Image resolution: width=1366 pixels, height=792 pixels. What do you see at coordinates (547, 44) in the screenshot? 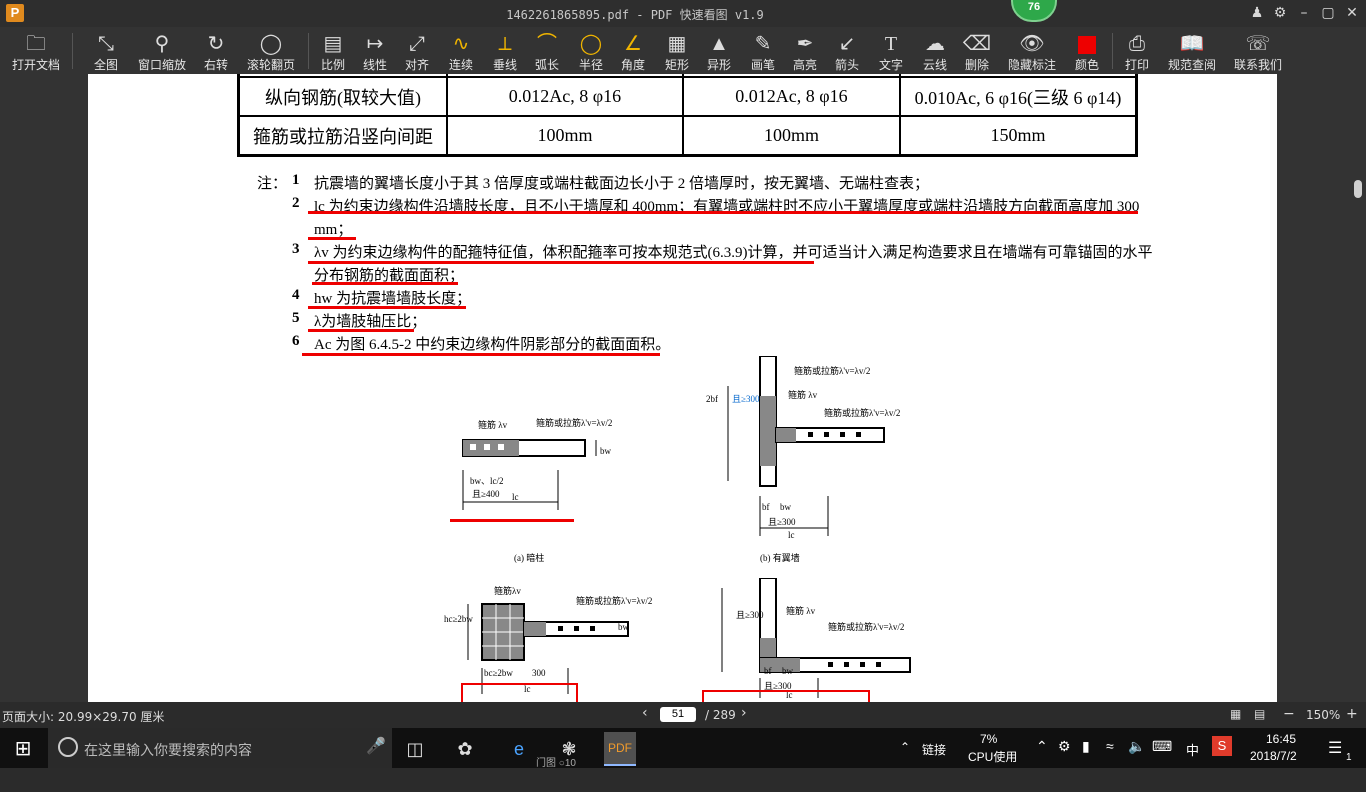
I see `arc-length-icon: ⌒` at bounding box center [547, 44].